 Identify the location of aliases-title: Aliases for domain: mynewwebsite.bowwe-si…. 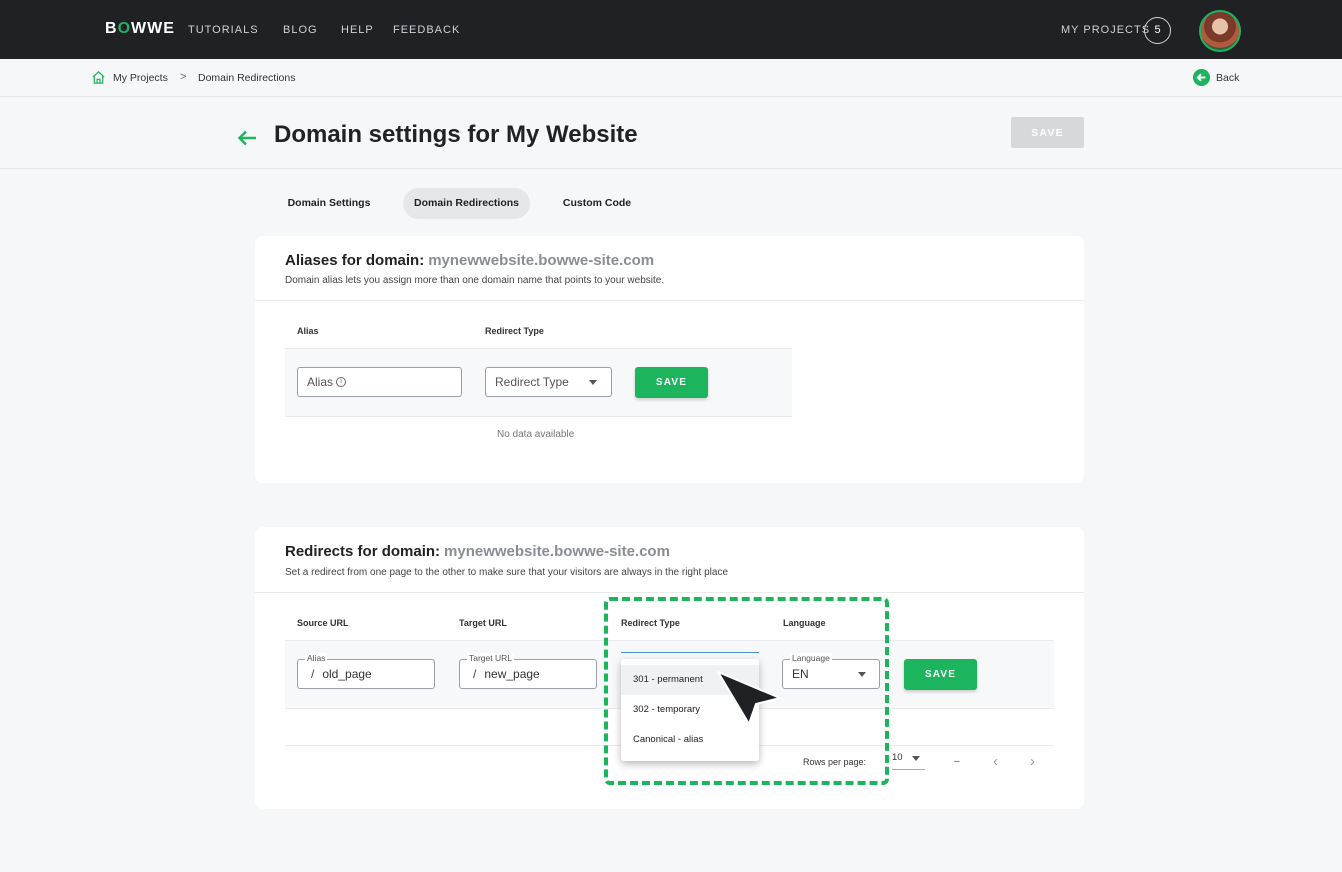
(470, 260).